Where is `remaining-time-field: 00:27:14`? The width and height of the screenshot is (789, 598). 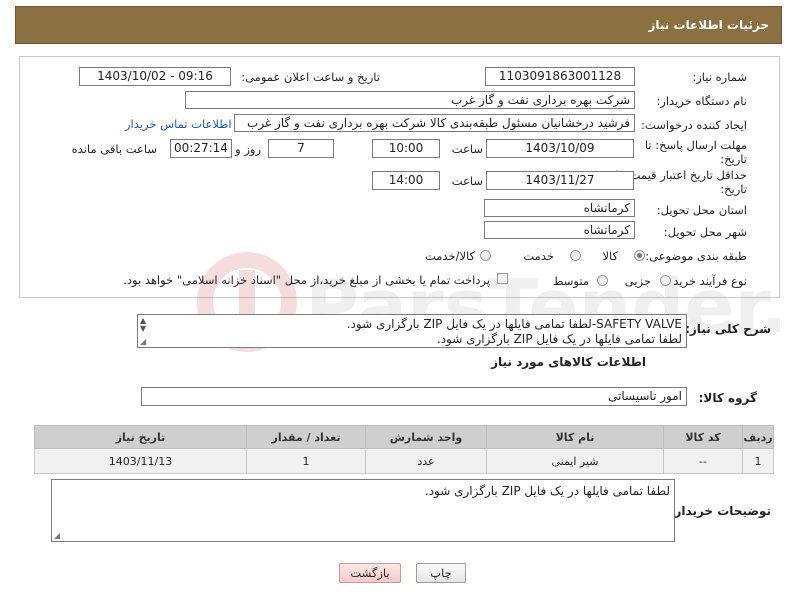
remaining-time-field: 00:27:14 is located at coordinates (201, 148).